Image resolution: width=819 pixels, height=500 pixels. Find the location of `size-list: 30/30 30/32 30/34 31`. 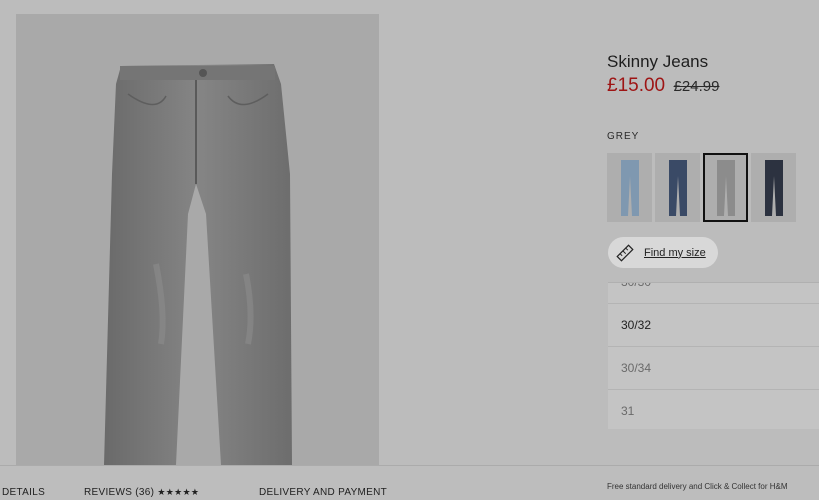

size-list: 30/30 30/32 30/34 31 is located at coordinates (713, 356).